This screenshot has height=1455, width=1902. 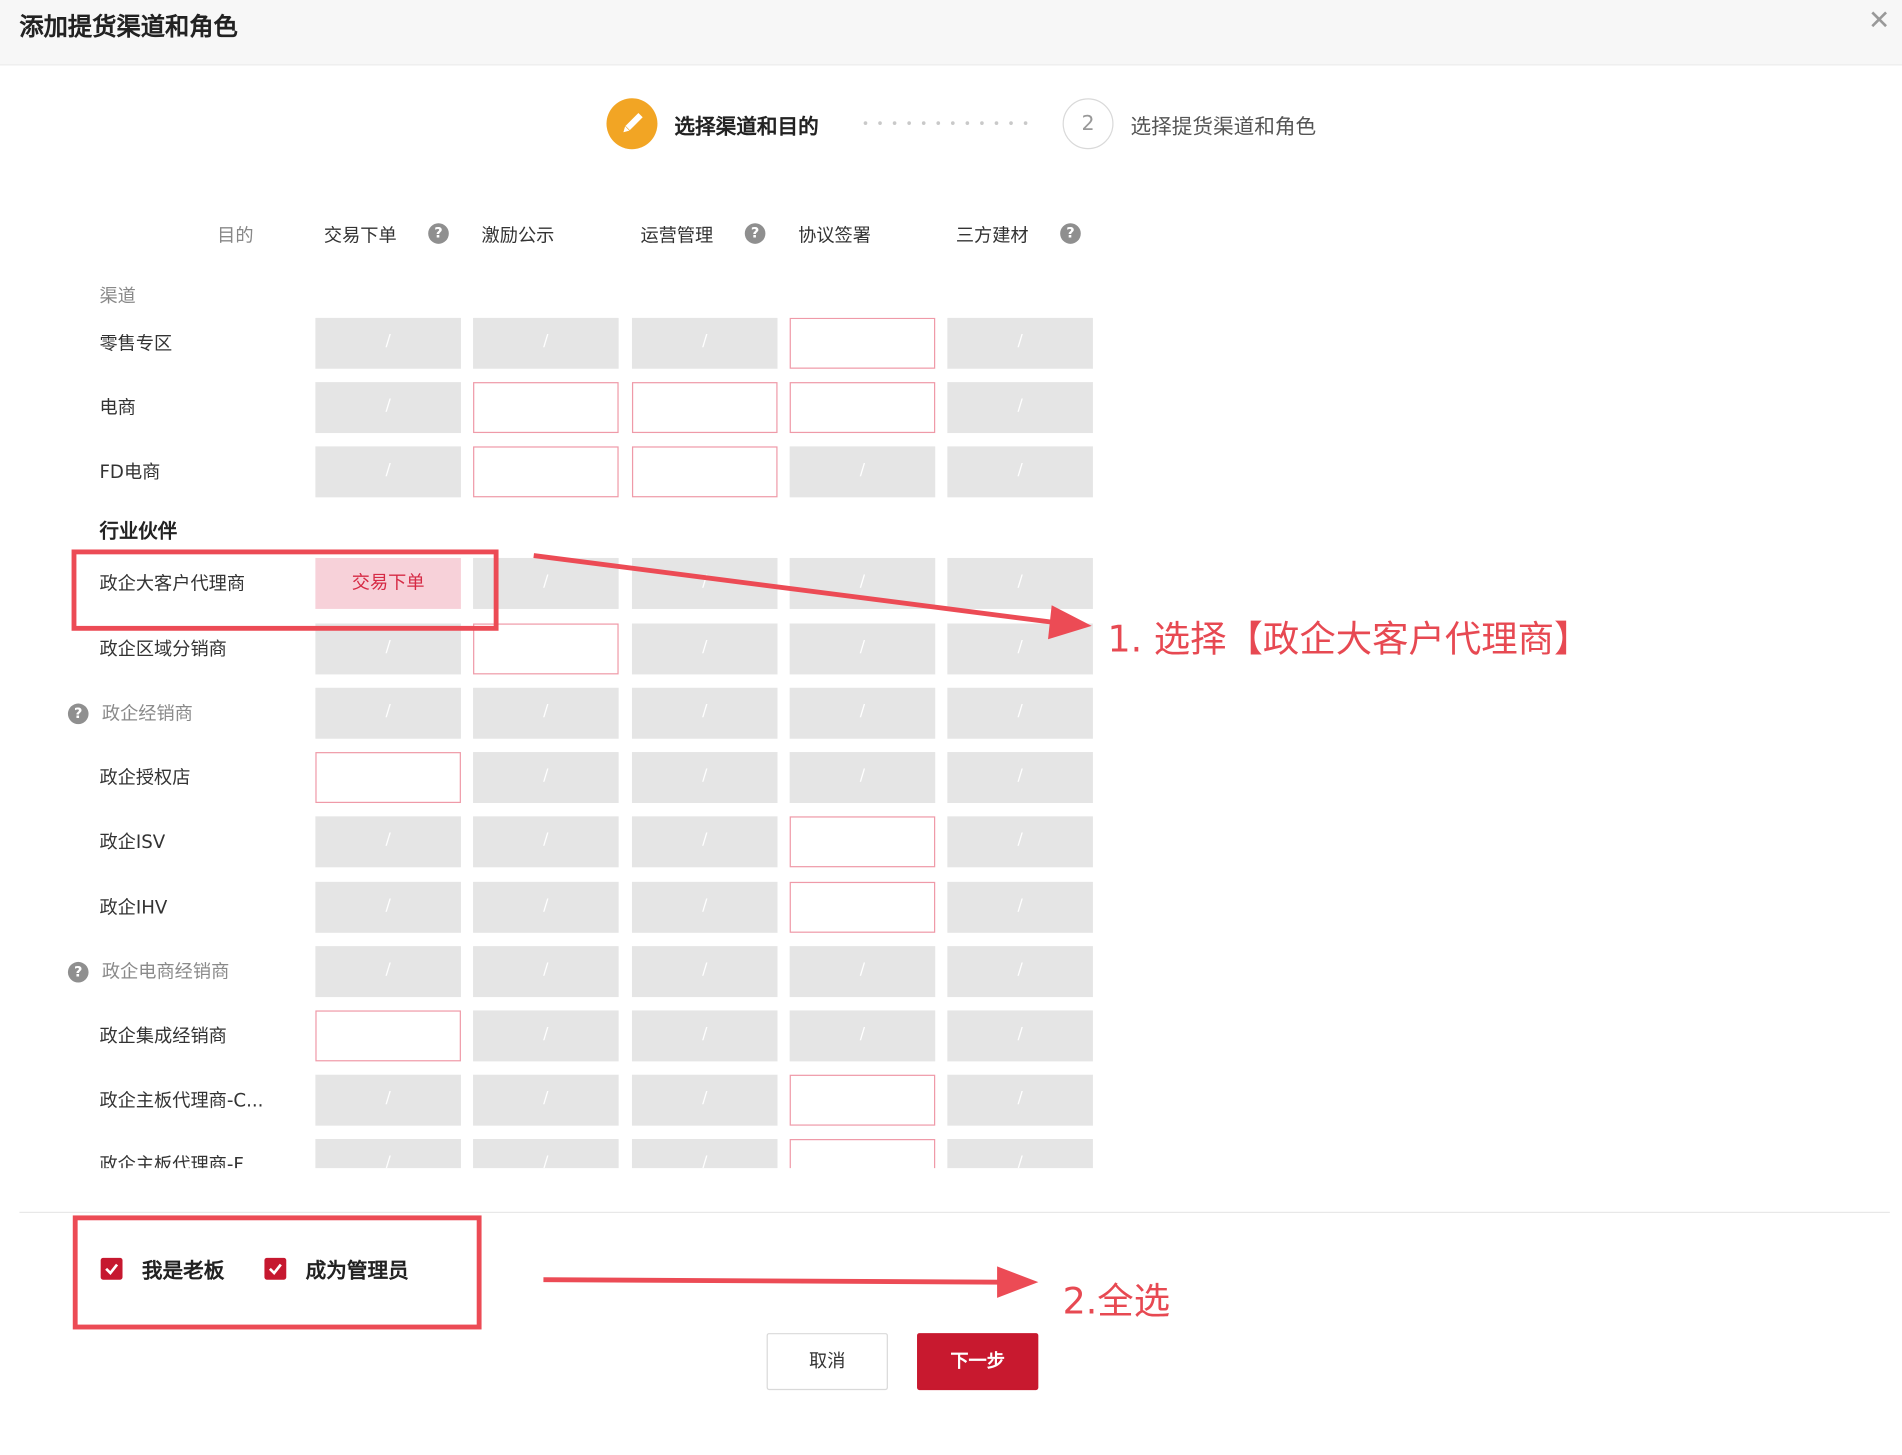 I want to click on annotation-arrow-2-line, so click(x=772, y=1281).